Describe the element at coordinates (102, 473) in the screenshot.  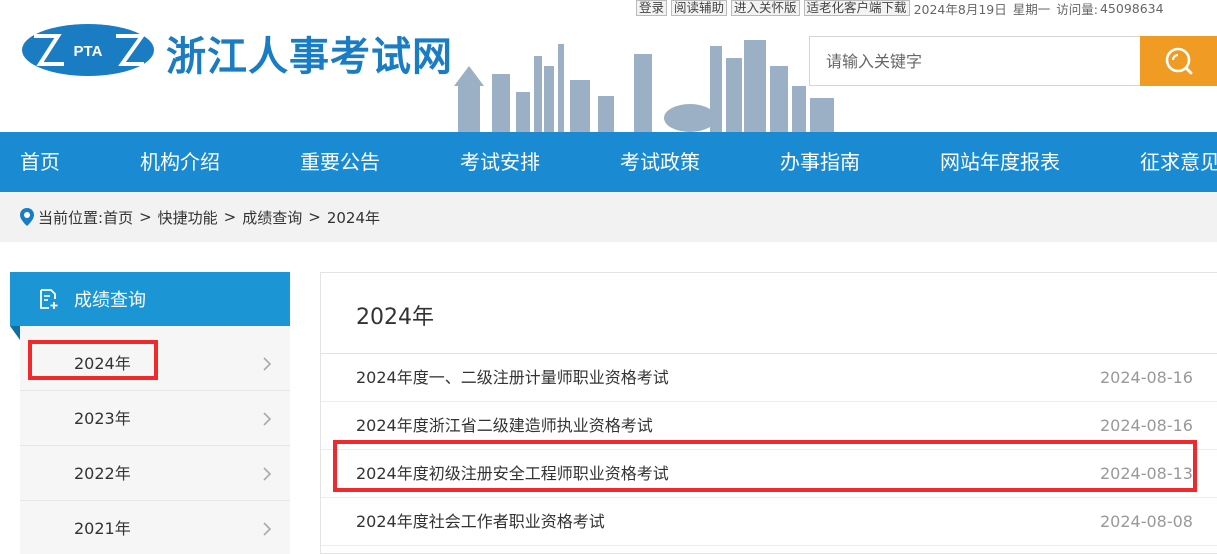
I see `sidebar-item-label: 2022年` at that location.